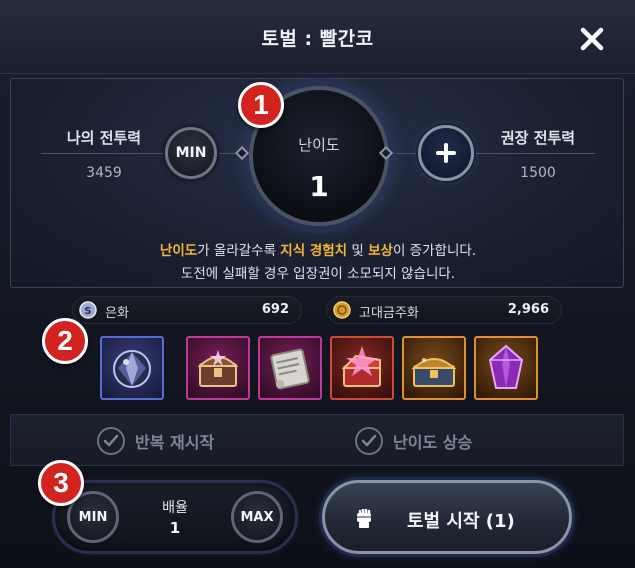 Image resolution: width=635 pixels, height=568 pixels. I want to click on toggle-label: 반복 재시작, so click(175, 442).